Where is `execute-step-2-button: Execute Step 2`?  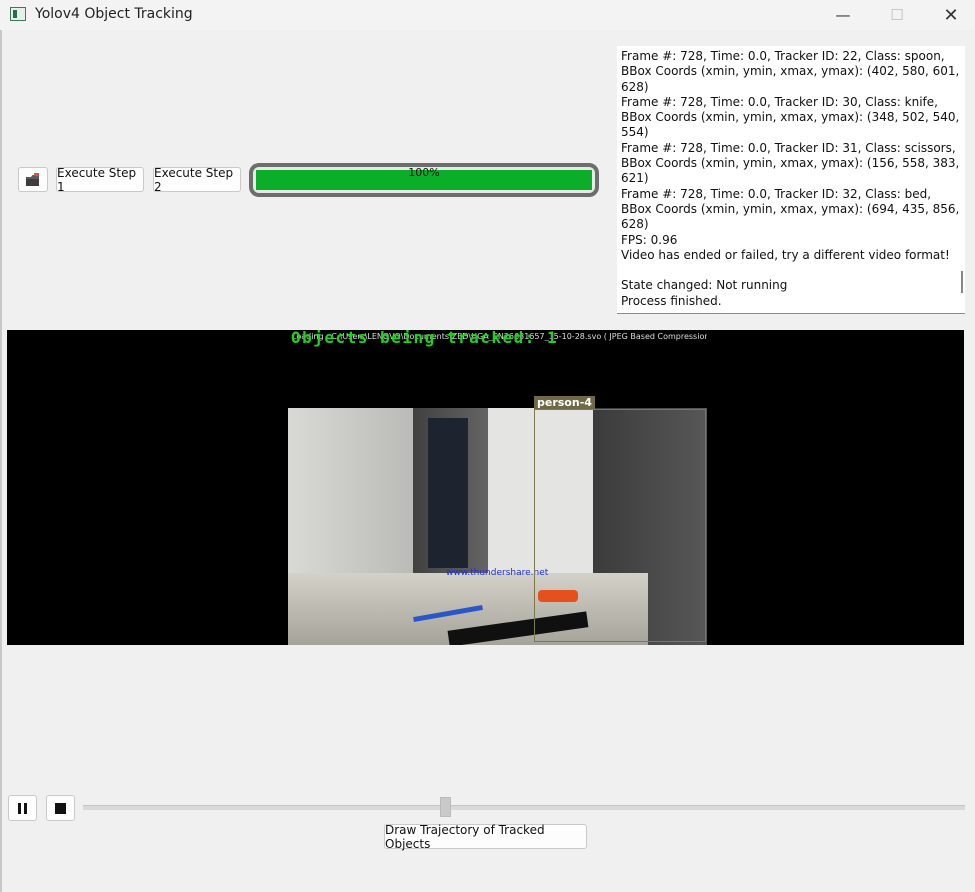
execute-step-2-button: Execute Step 2 is located at coordinates (197, 180).